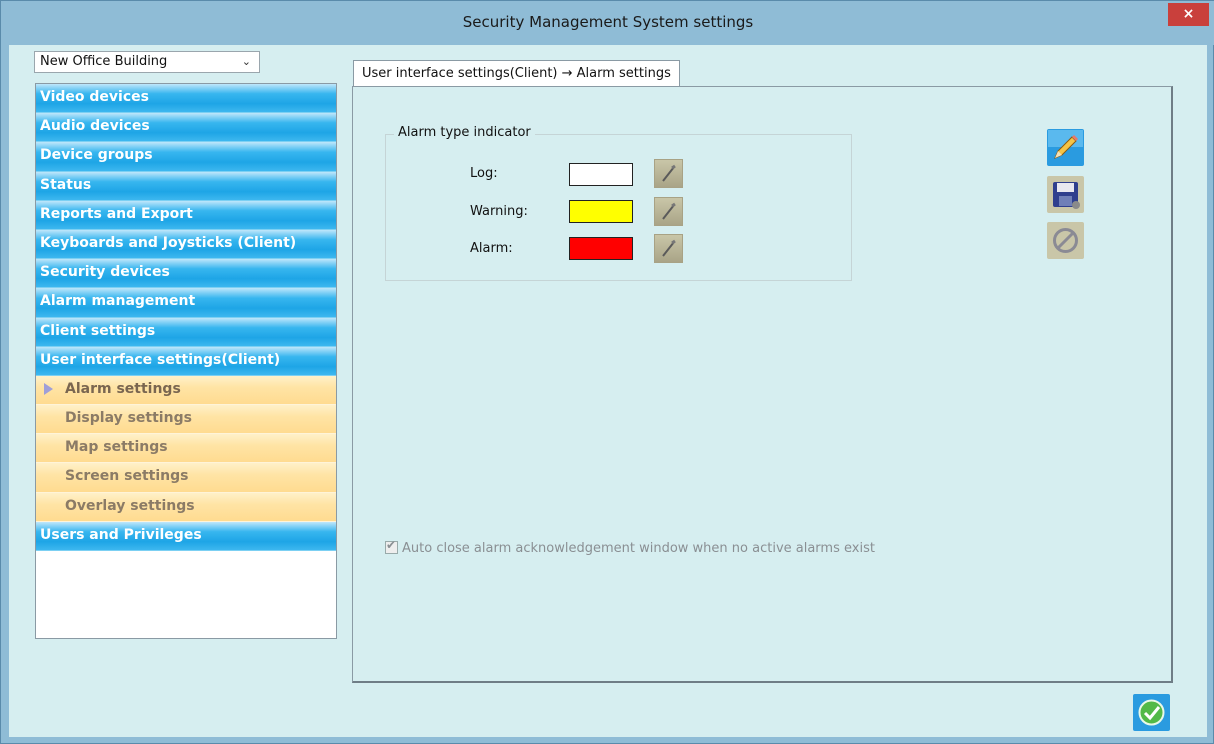 This screenshot has width=1214, height=744. Describe the element at coordinates (246, 61) in the screenshot. I see `chevron-down-icon: ⌄` at that location.